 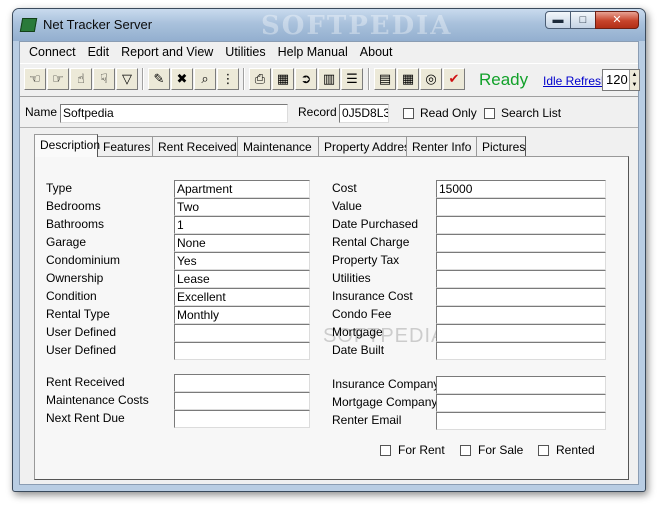 I want to click on next-rent-due-label: Next Rent Due, so click(x=85, y=418).